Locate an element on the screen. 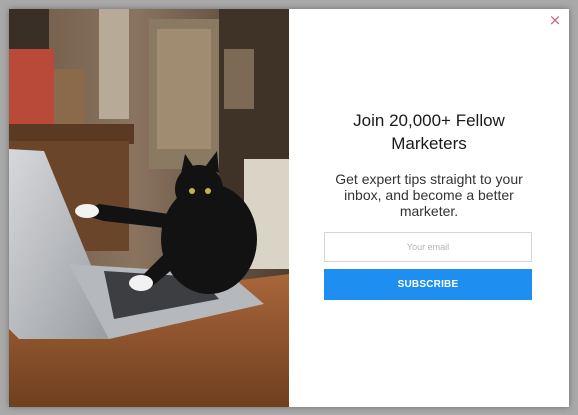  subscribe-button: SUBSCRIBE is located at coordinates (428, 284).